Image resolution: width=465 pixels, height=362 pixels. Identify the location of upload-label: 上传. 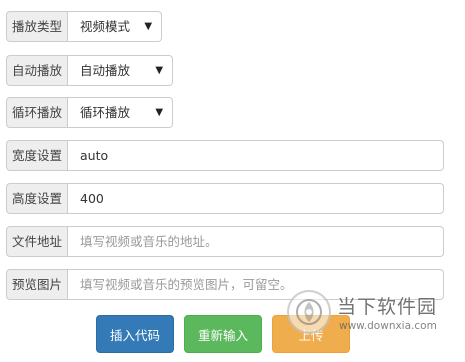
(311, 335).